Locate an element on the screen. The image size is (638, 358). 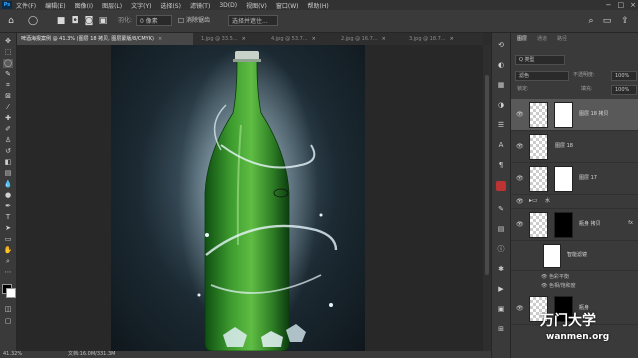
paragraph-icon: ¶ is located at coordinates (501, 165).